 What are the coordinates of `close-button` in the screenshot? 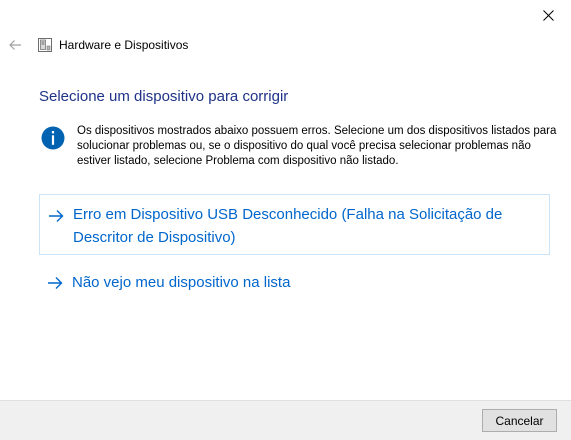 It's located at (548, 15).